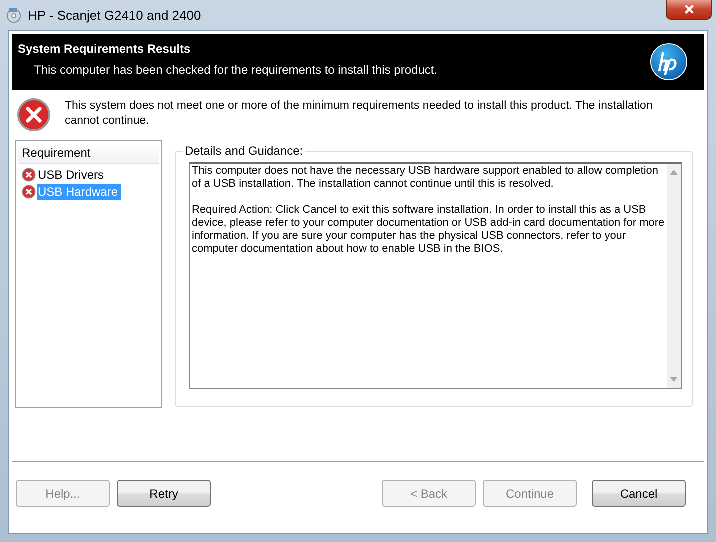 The height and width of the screenshot is (542, 716). I want to click on dialog-button: Retry, so click(164, 493).